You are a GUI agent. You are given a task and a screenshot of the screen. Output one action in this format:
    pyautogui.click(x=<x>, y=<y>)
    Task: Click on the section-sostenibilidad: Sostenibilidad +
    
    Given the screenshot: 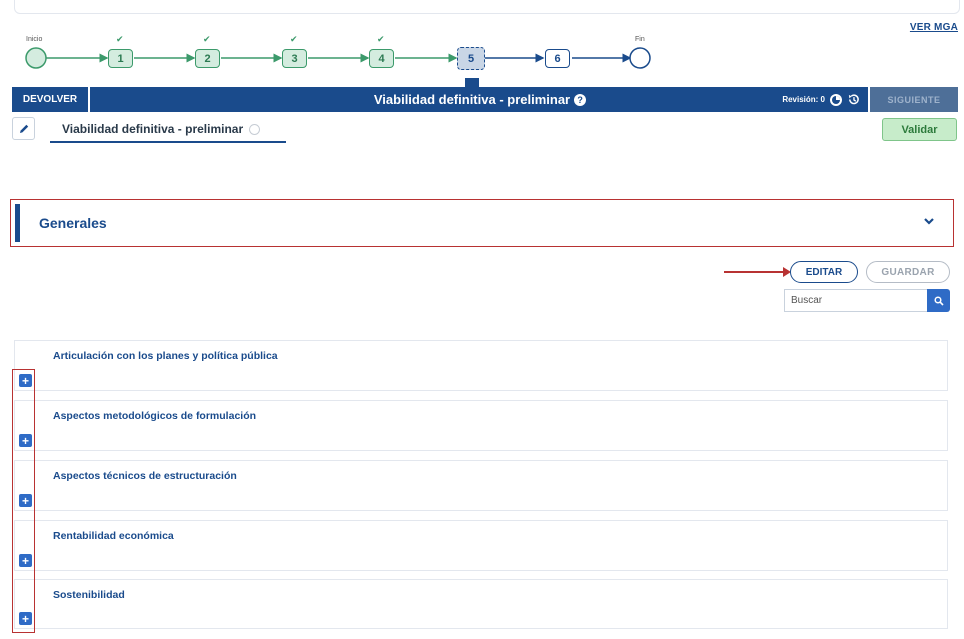 What is the action you would take?
    pyautogui.click(x=481, y=604)
    